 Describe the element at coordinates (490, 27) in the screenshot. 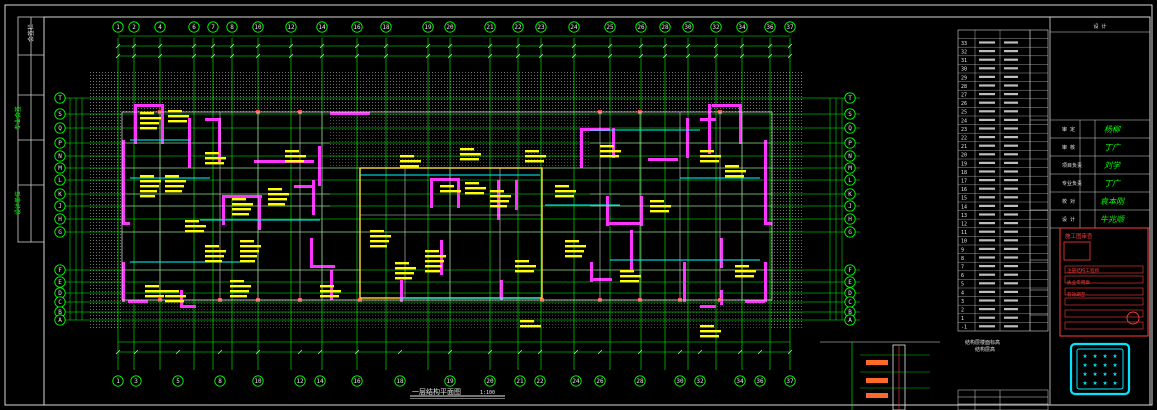

I see `axis-bubble-label: 21` at that location.